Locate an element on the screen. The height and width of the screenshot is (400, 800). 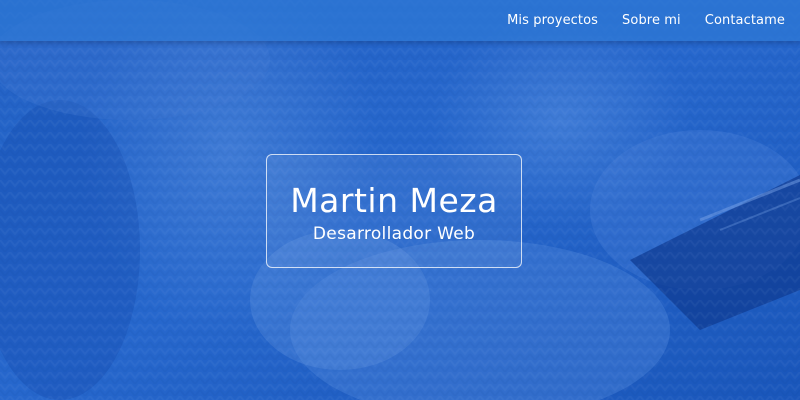
nav-link-contactame: Contactame is located at coordinates (745, 20).